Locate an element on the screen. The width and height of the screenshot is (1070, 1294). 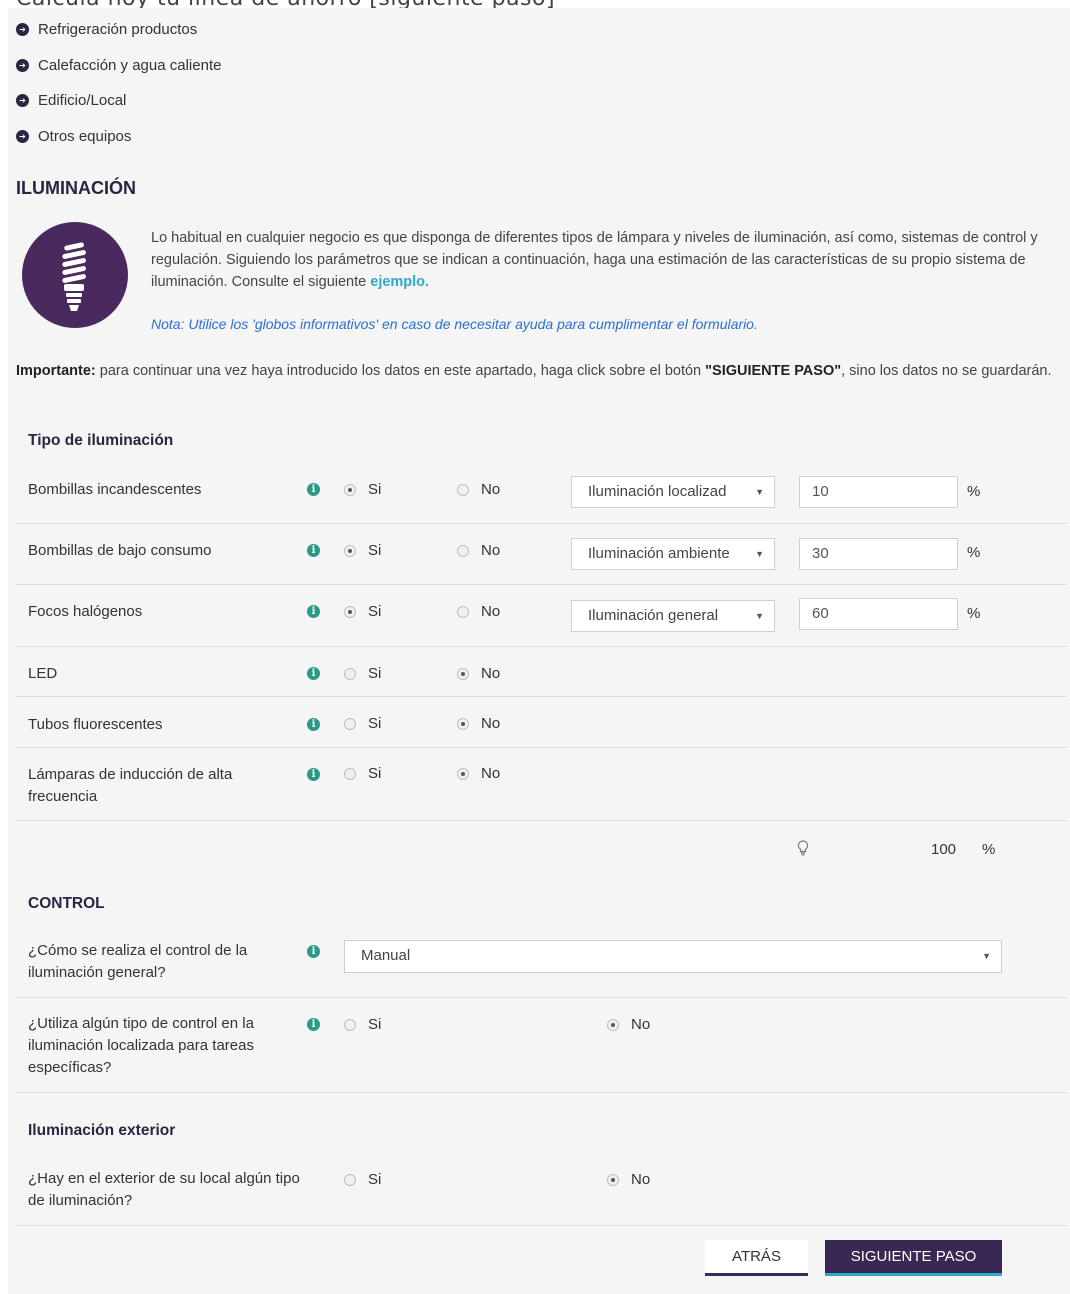
lighting-row-fluorescentes: Tubos fluorescentes i Si No is located at coordinates (541, 722).